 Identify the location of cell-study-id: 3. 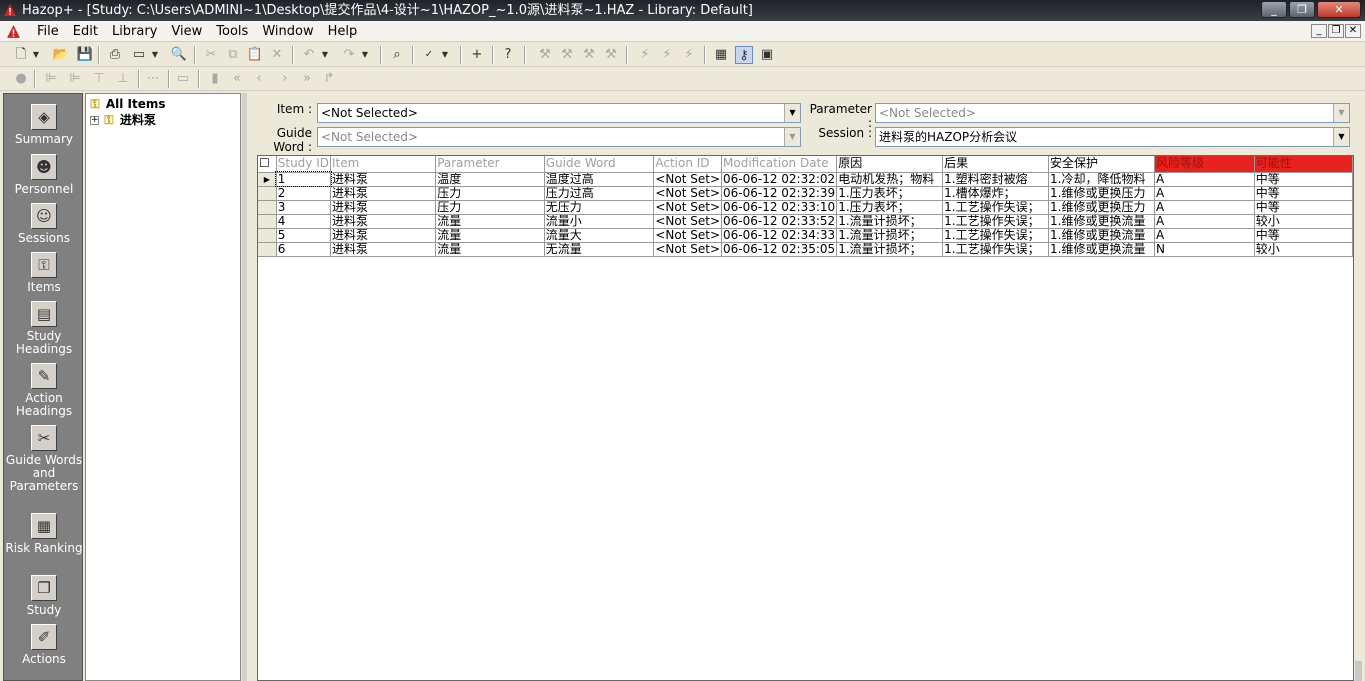
(304, 207).